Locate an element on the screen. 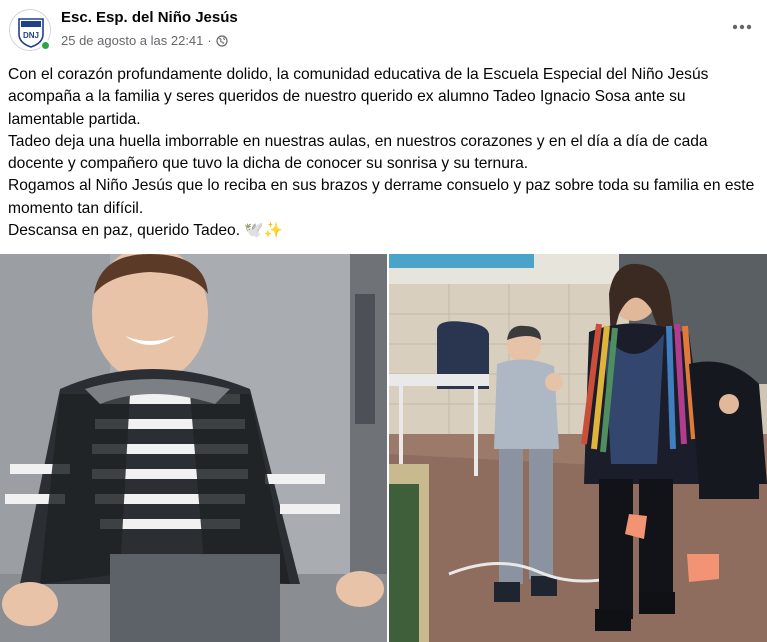 The image size is (767, 642). logo-text: DNJ is located at coordinates (31, 35).